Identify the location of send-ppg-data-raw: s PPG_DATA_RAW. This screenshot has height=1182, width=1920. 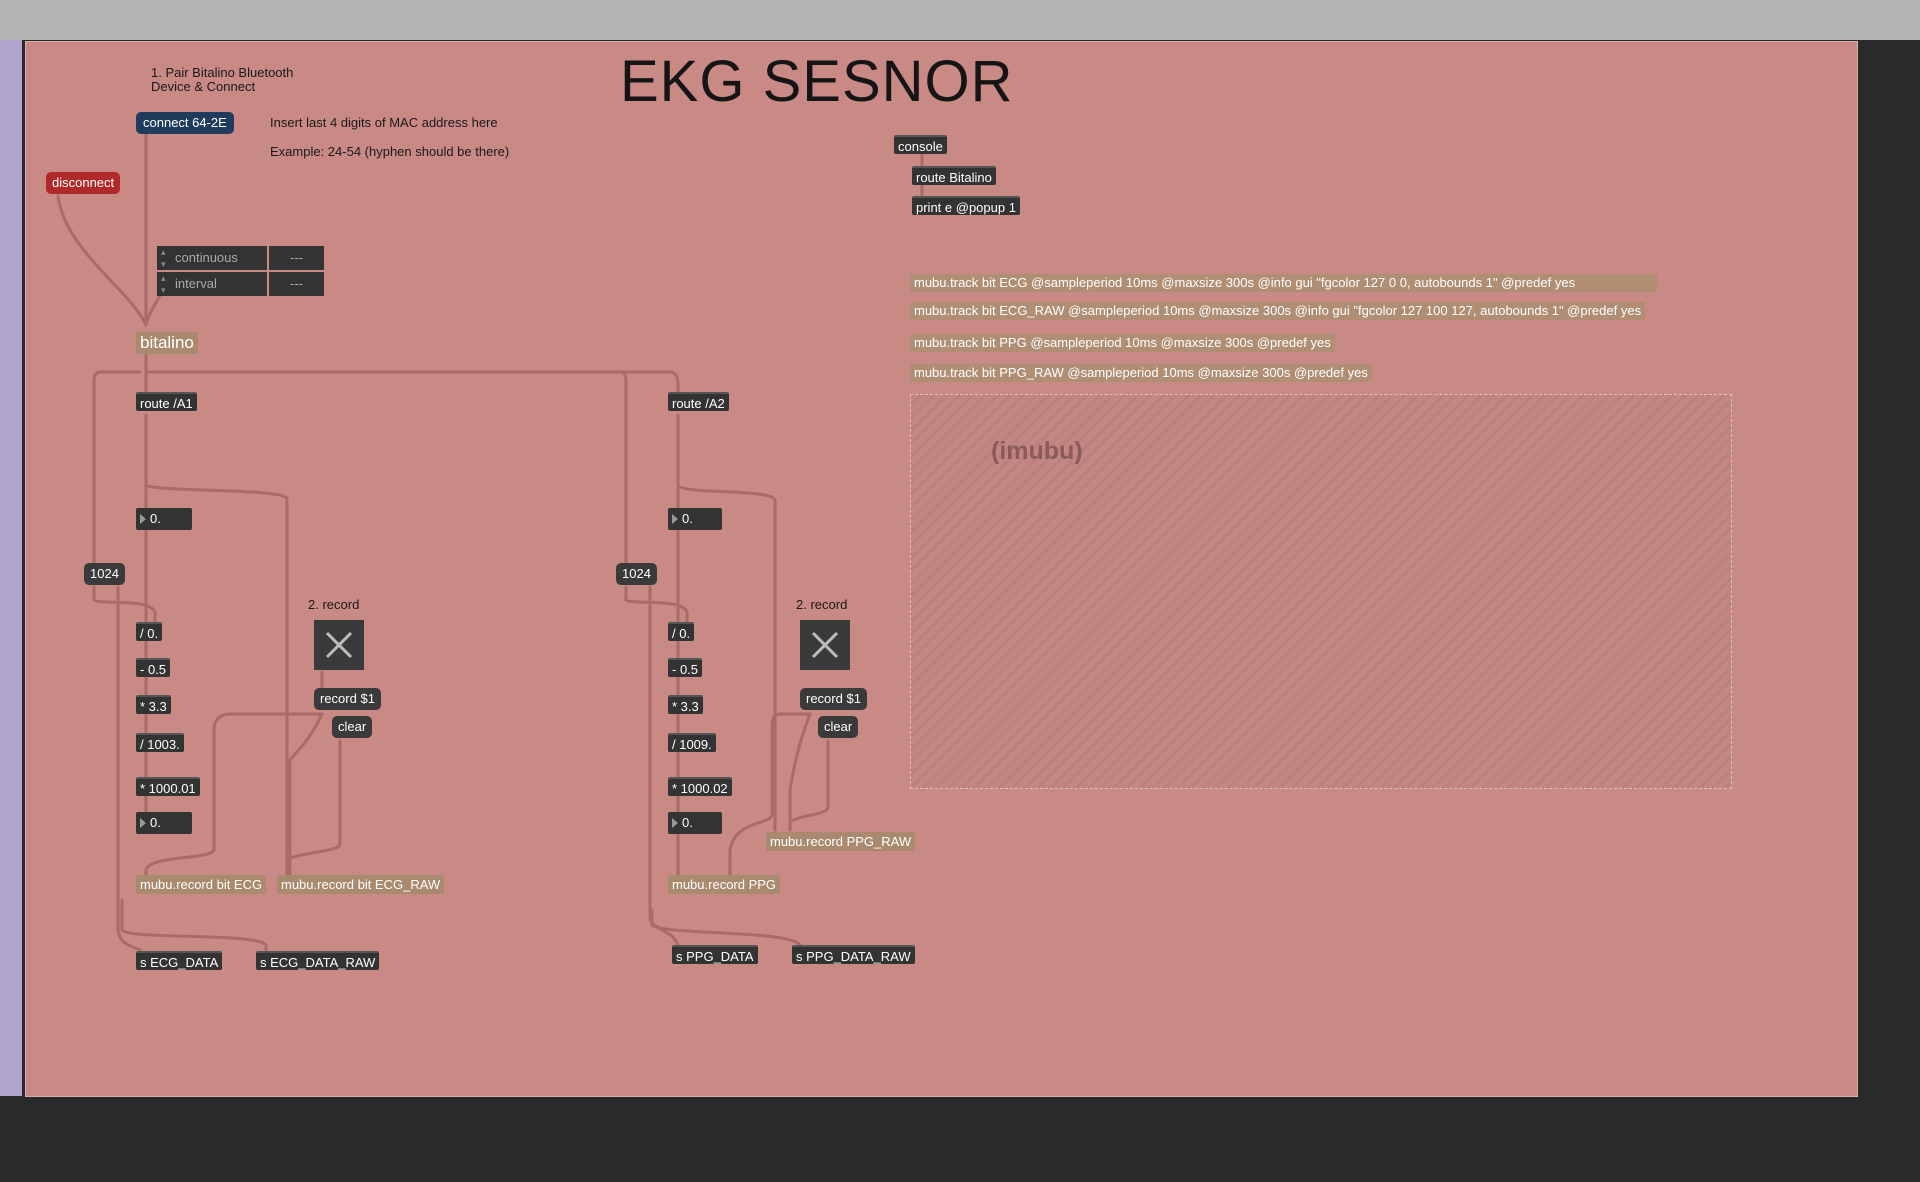
(853, 954).